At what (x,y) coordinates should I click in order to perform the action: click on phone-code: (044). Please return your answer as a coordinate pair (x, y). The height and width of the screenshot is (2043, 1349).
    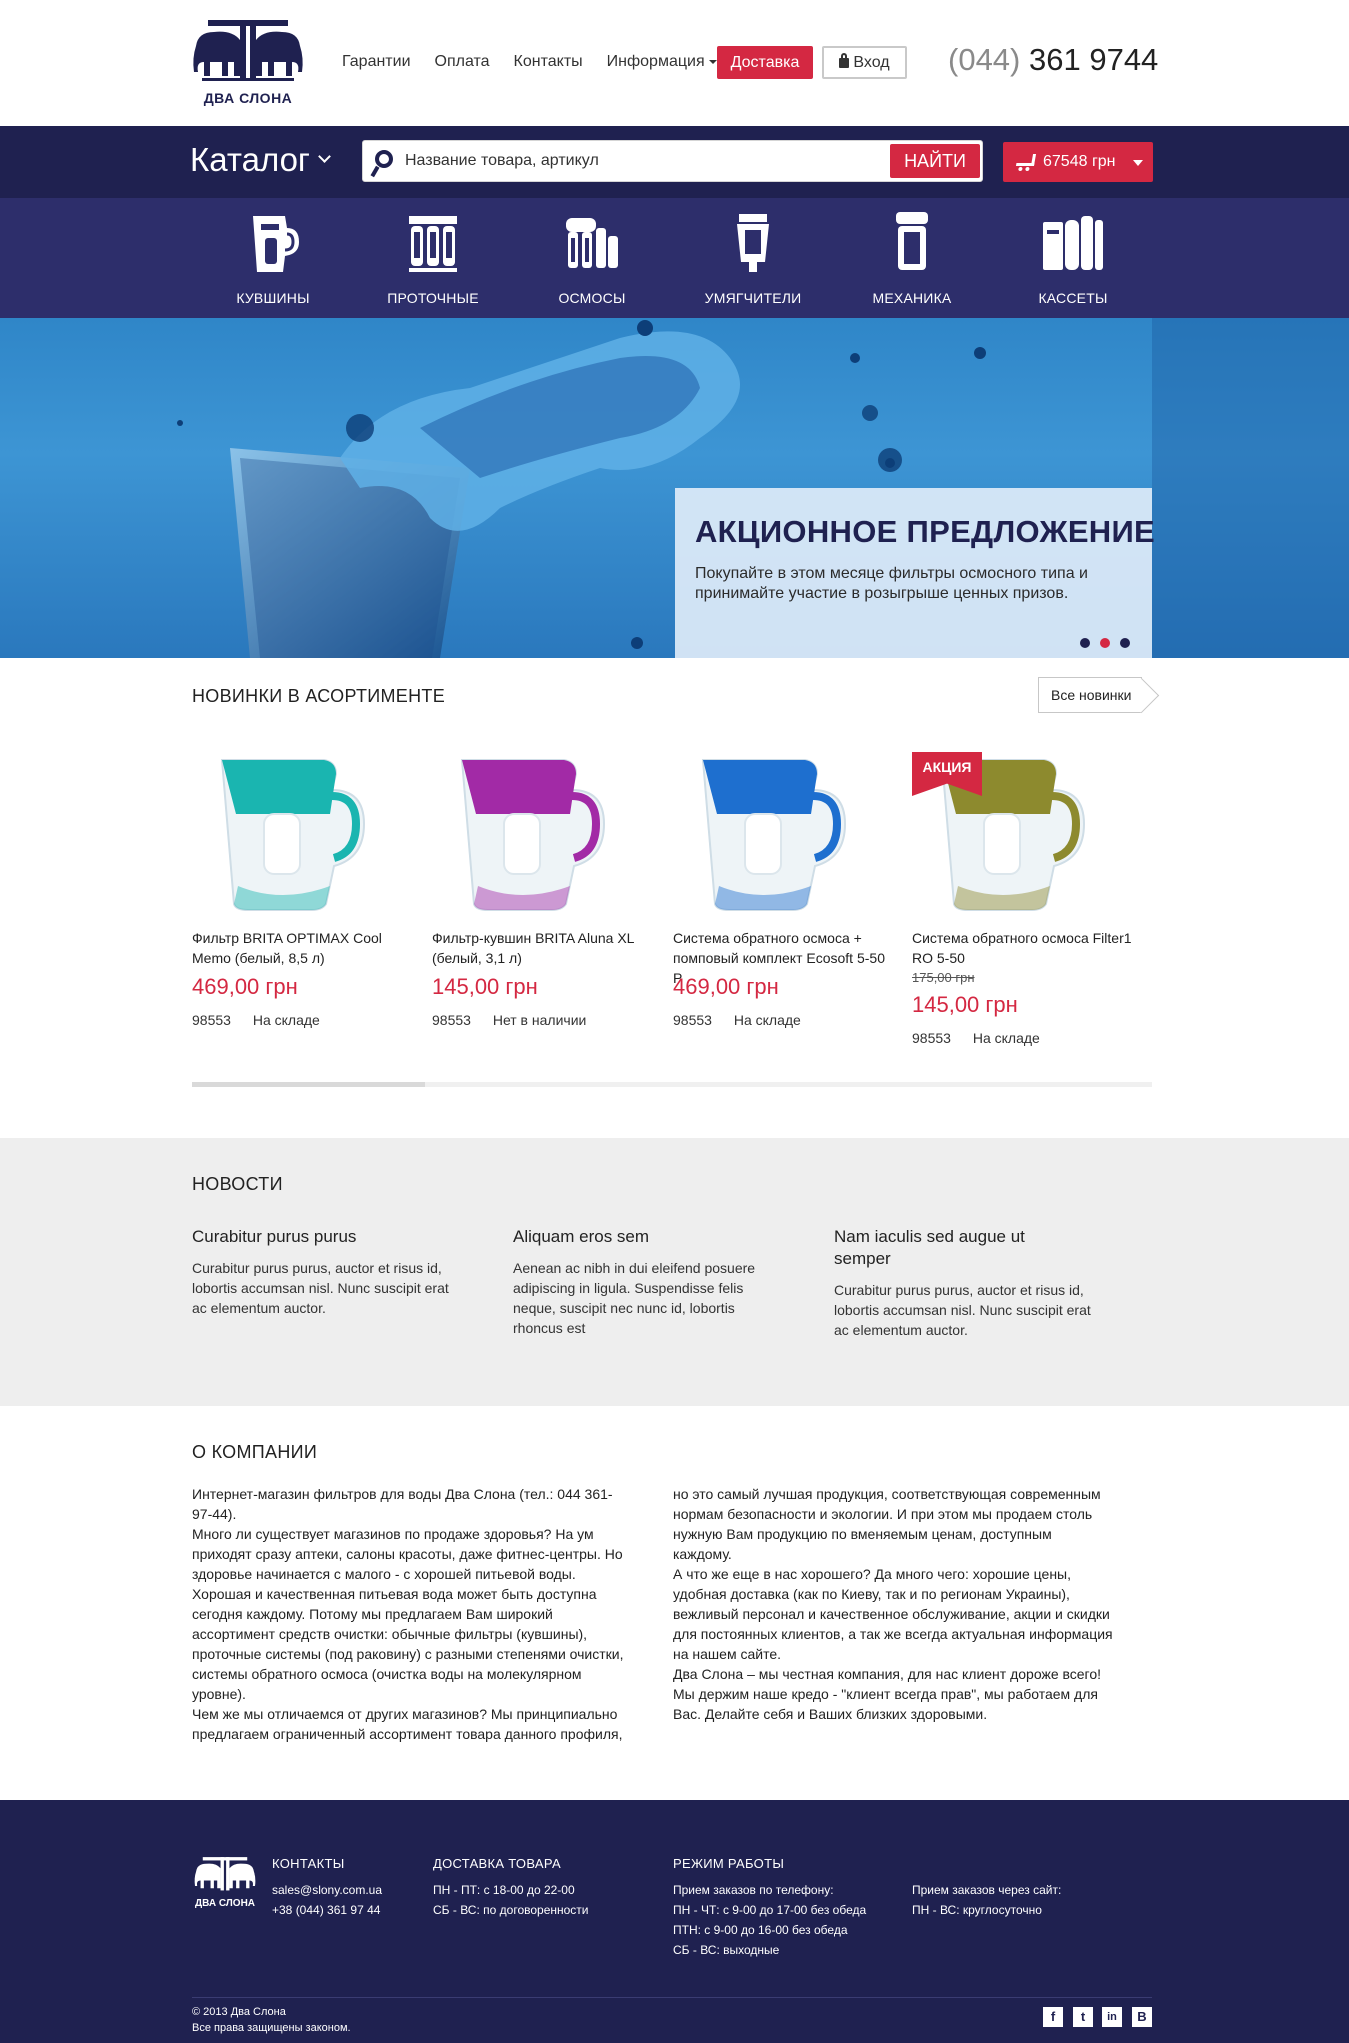
    Looking at the image, I should click on (984, 59).